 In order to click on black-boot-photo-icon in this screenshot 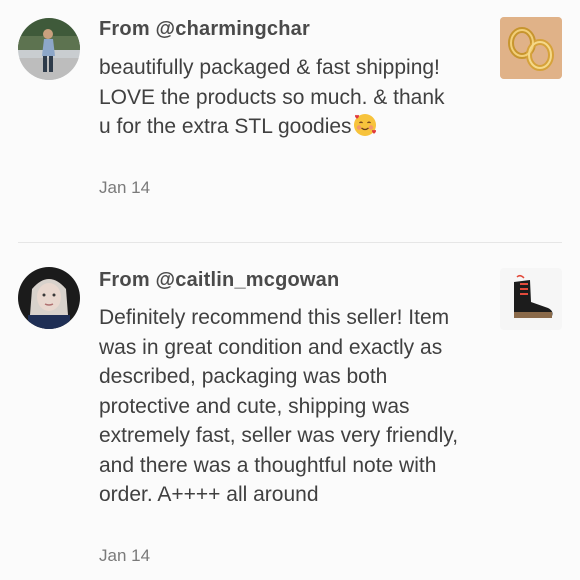, I will do `click(531, 299)`.